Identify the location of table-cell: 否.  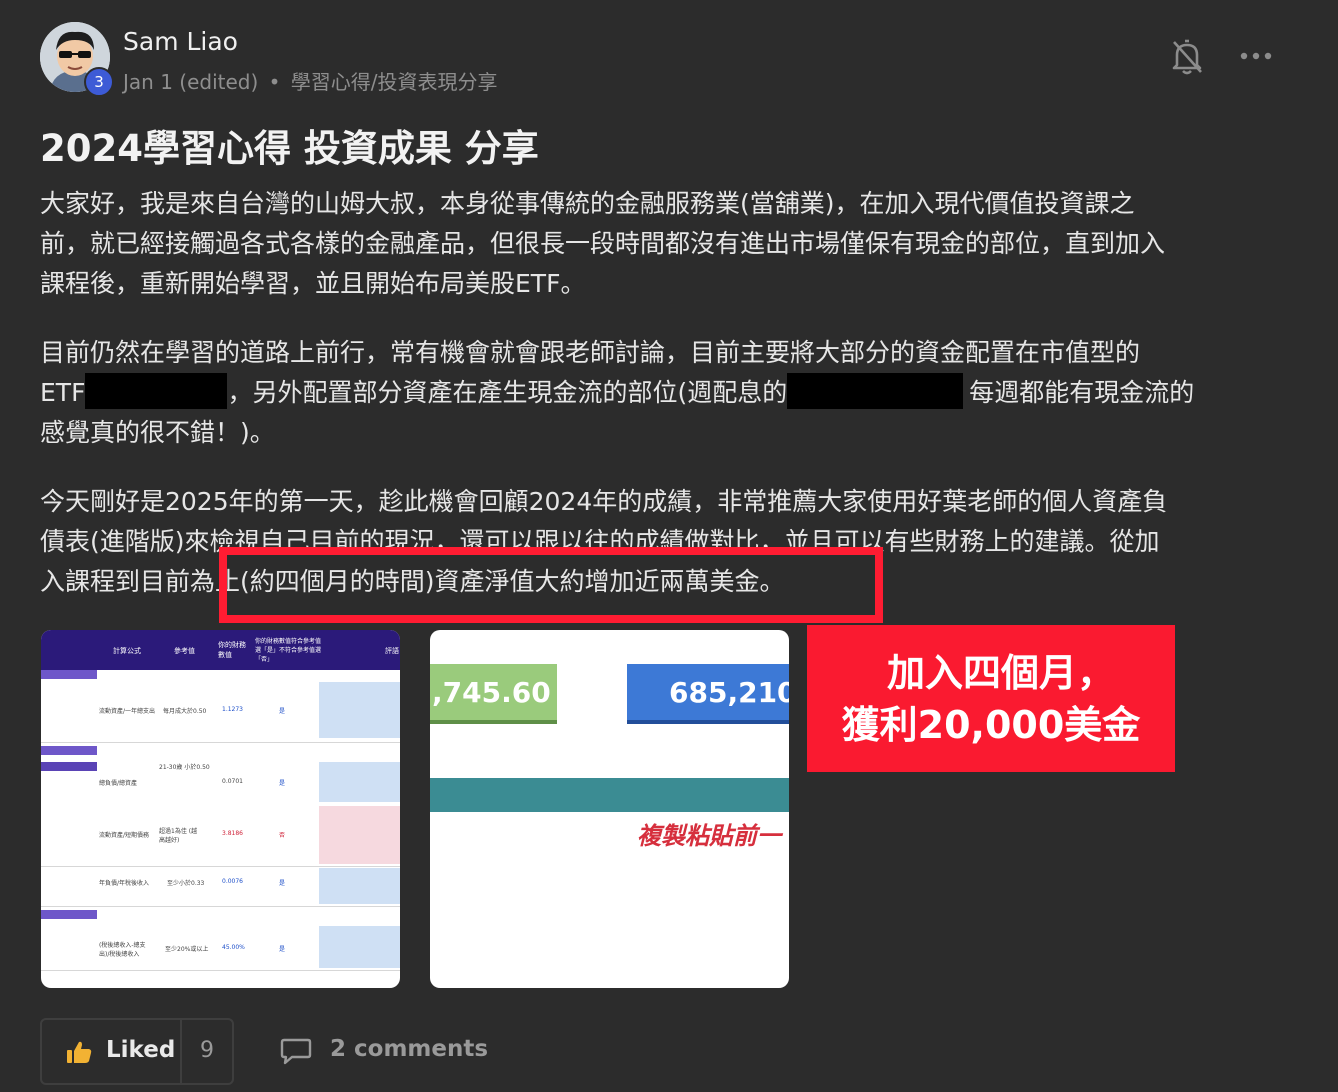
(282, 835).